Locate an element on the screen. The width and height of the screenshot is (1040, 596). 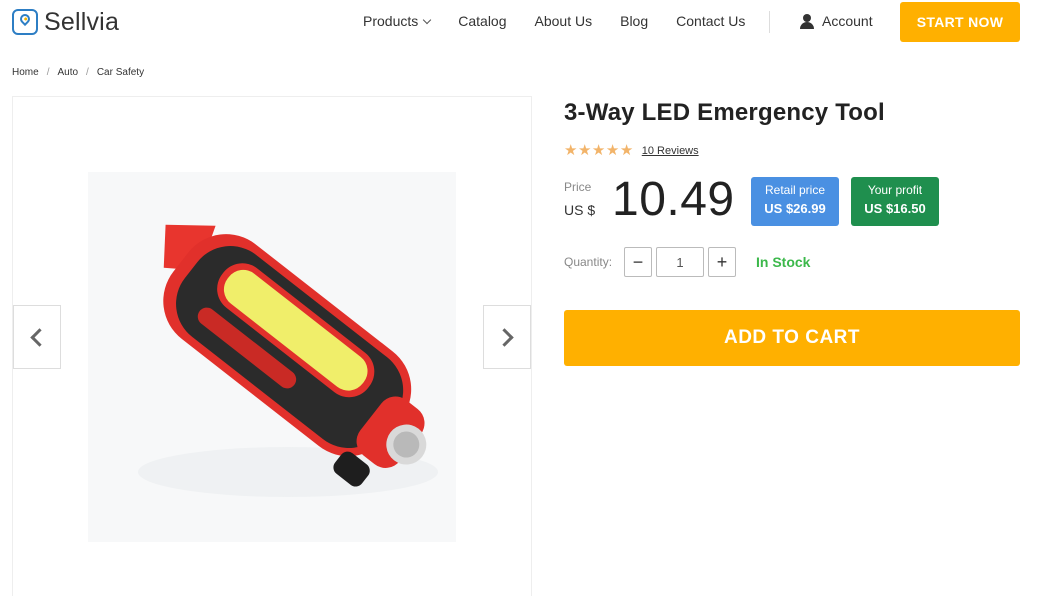
quantity-label: Quantity: is located at coordinates (588, 262).